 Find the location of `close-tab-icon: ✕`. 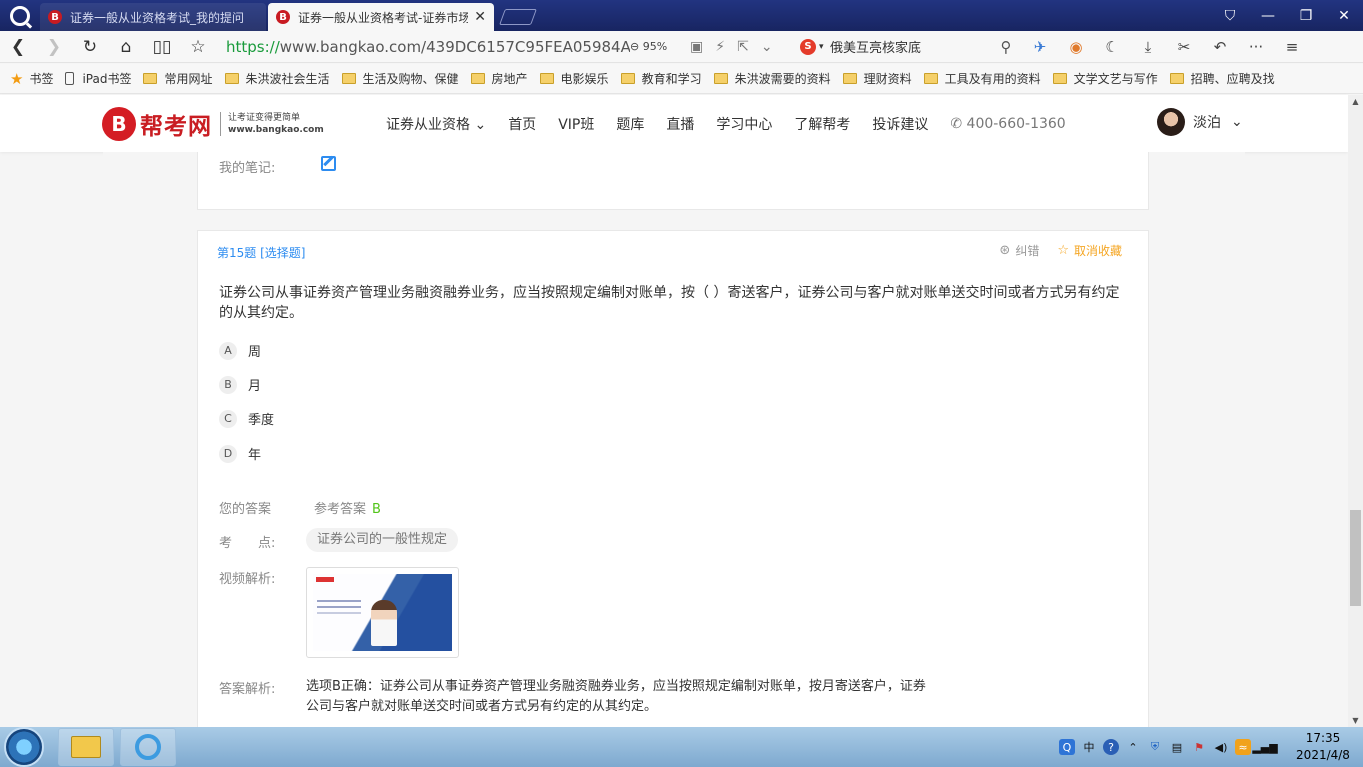

close-tab-icon: ✕ is located at coordinates (480, 17).